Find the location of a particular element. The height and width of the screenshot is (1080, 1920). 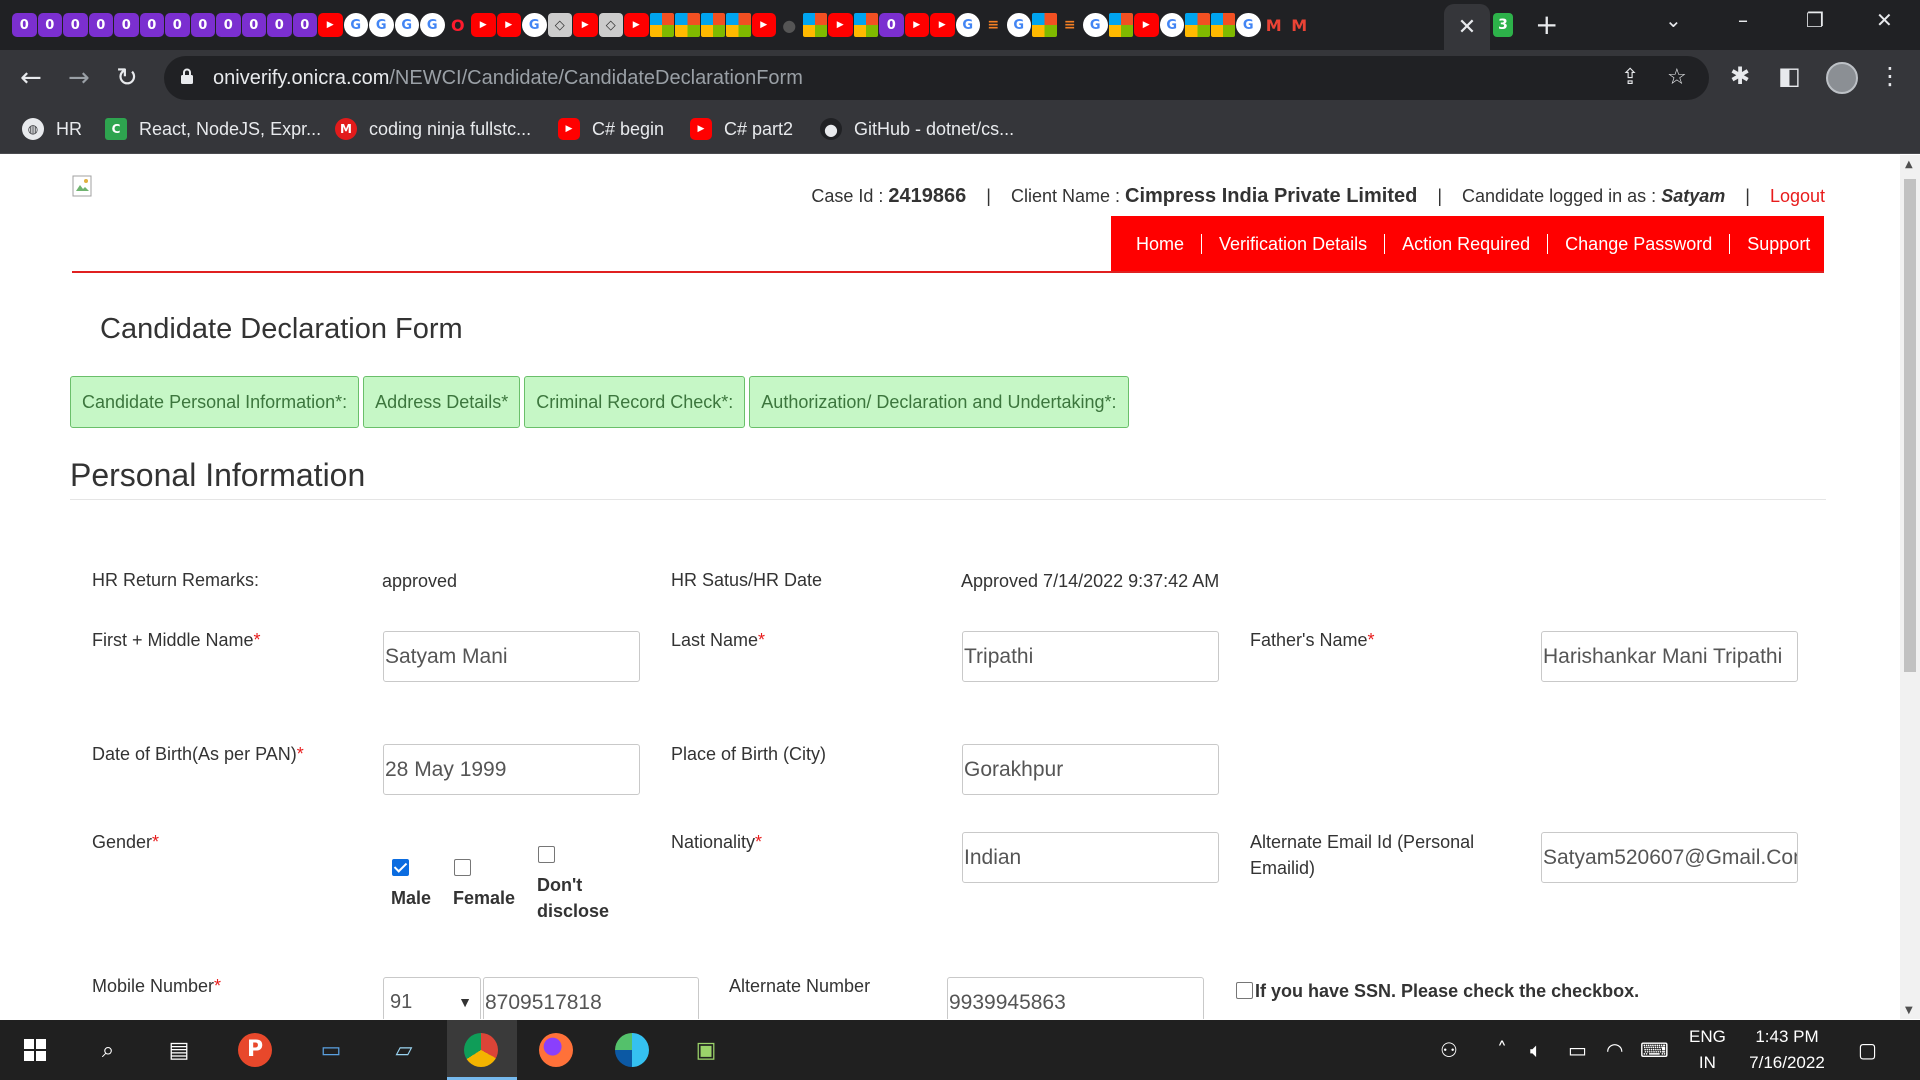

bookmark-csharp-begin: ▶ C# begin is located at coordinates (611, 129).